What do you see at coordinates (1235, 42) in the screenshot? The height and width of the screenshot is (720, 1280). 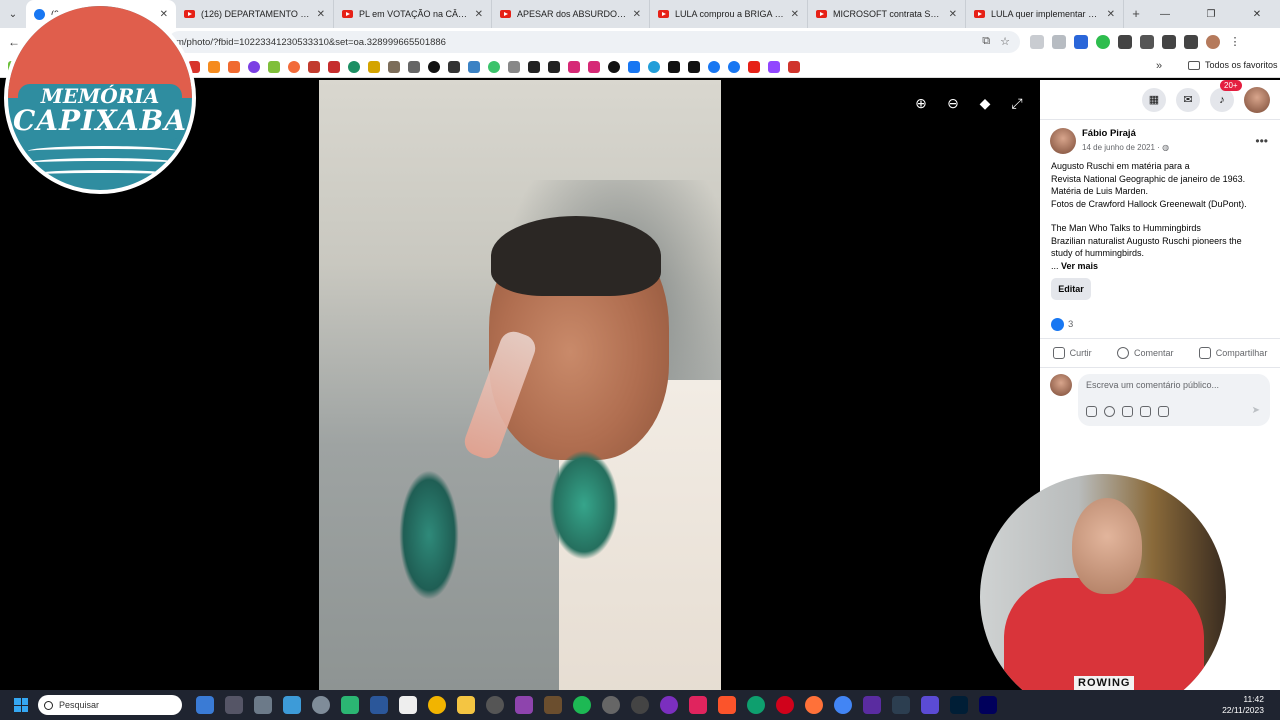 I see `menu-dots-icon: ⋮` at bounding box center [1235, 42].